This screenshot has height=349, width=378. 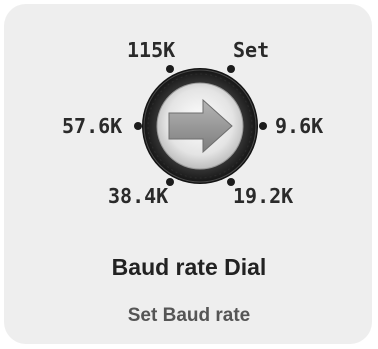 I want to click on tick-set, so click(x=231, y=69).